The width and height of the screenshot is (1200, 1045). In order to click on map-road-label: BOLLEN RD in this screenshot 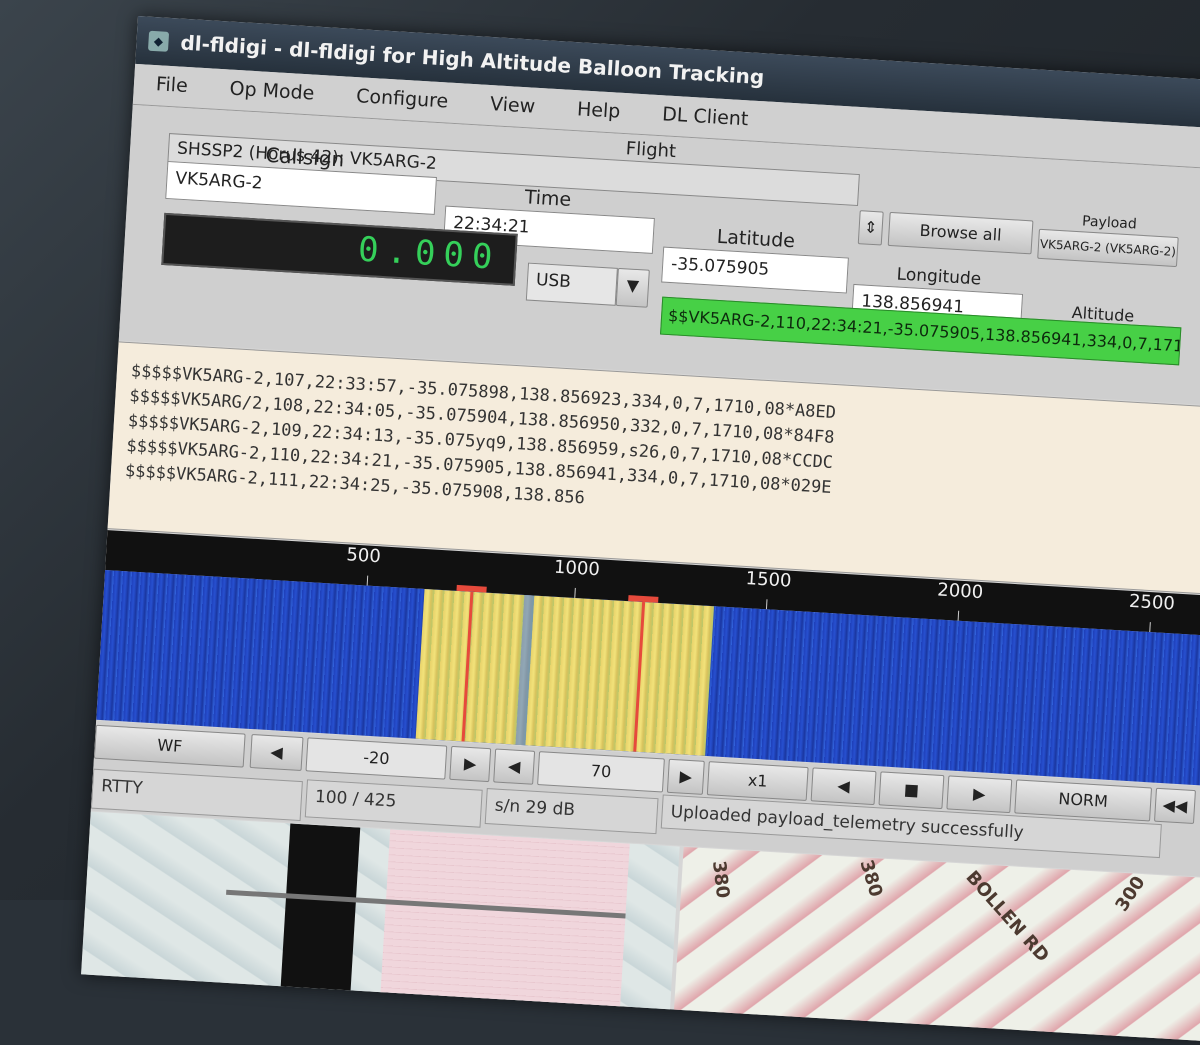, I will do `click(1007, 916)`.